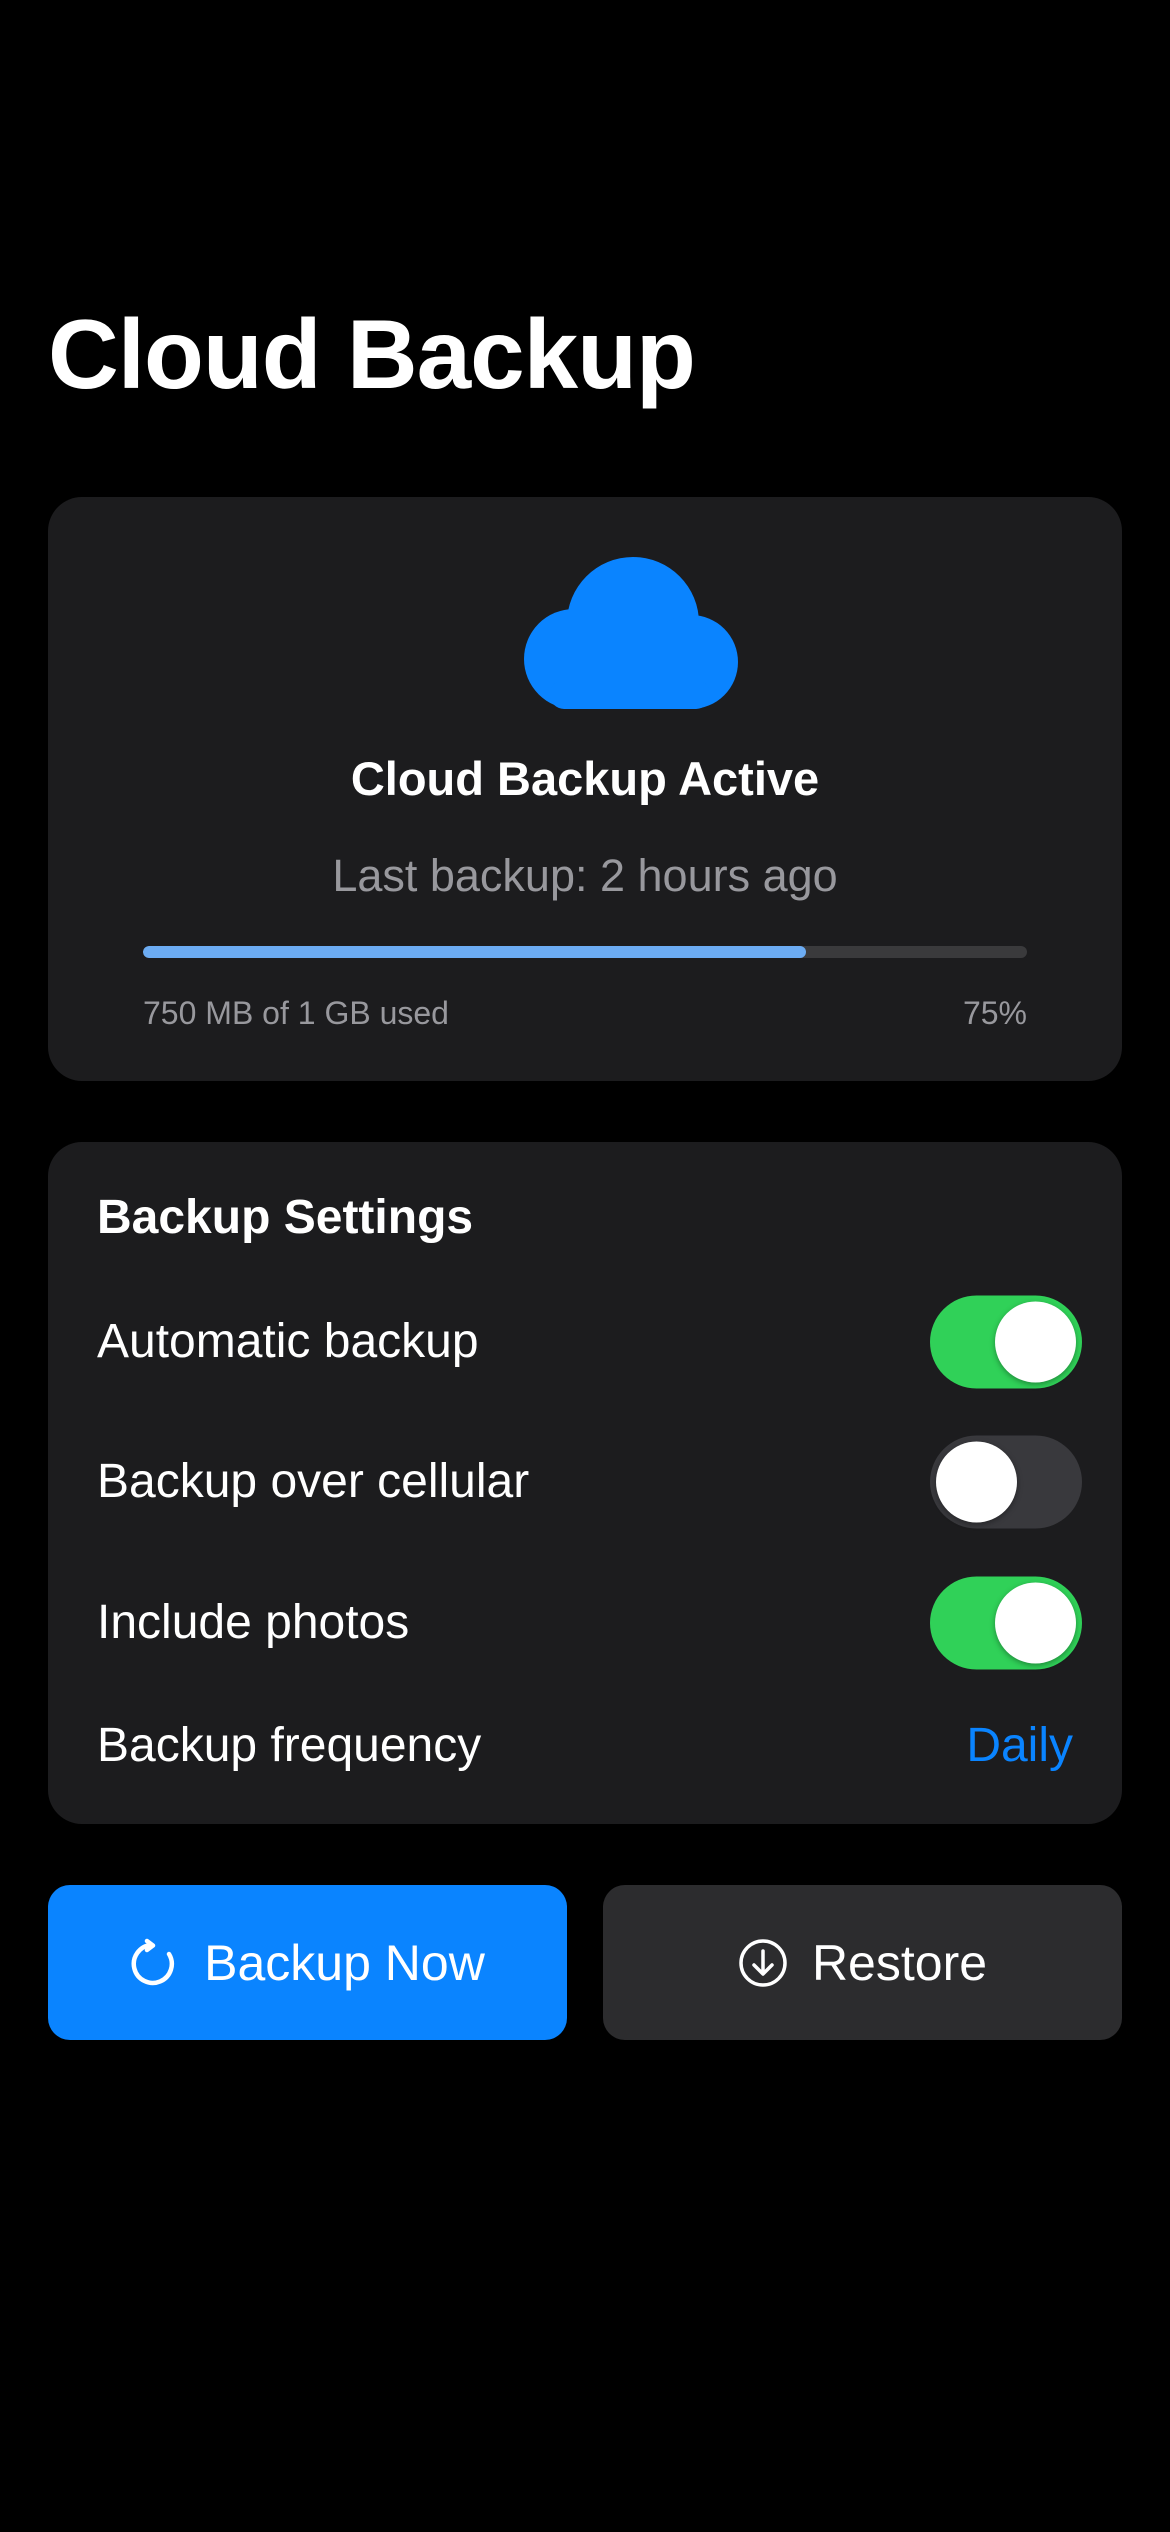 Image resolution: width=1170 pixels, height=2532 pixels. I want to click on storage-percent-text: 75%, so click(994, 1013).